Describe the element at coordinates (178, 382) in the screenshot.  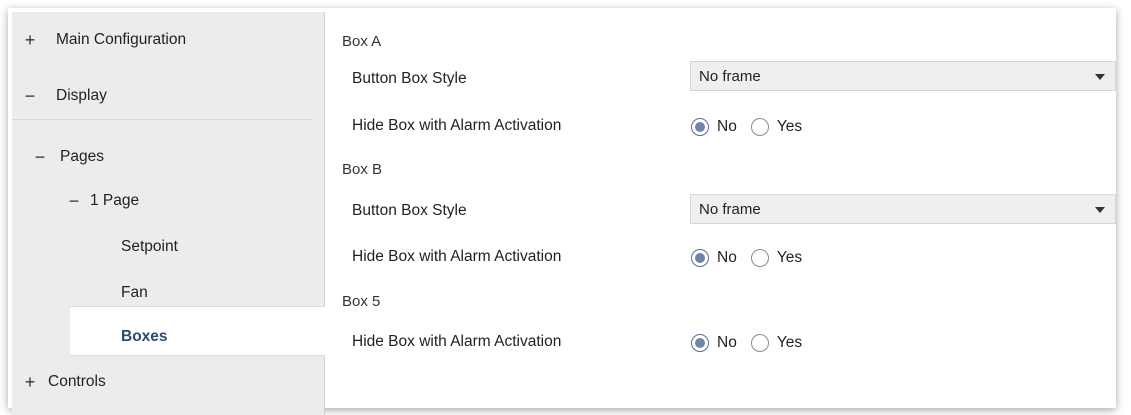
I see `sidebar-item-controls: + Controls` at that location.